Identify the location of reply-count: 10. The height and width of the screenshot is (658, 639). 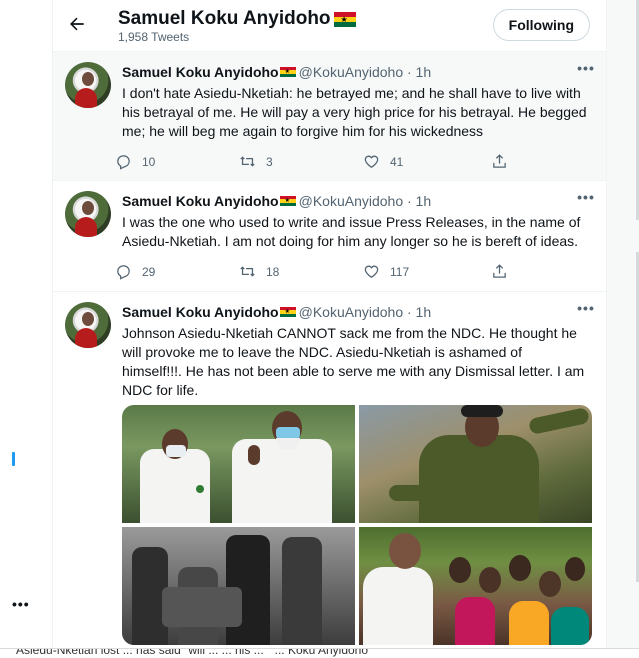
(149, 161).